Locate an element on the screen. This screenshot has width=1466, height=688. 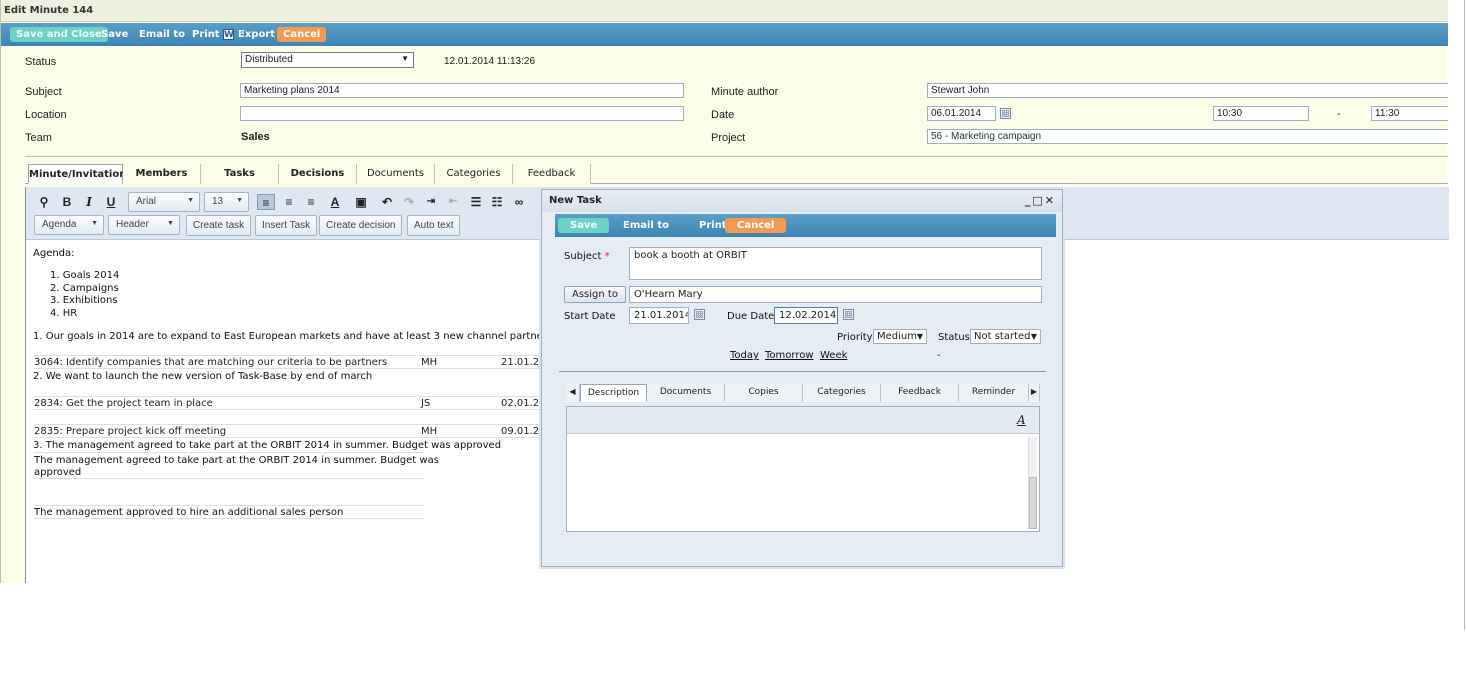
task-subject-input: book a booth at ORBIT is located at coordinates (835, 263).